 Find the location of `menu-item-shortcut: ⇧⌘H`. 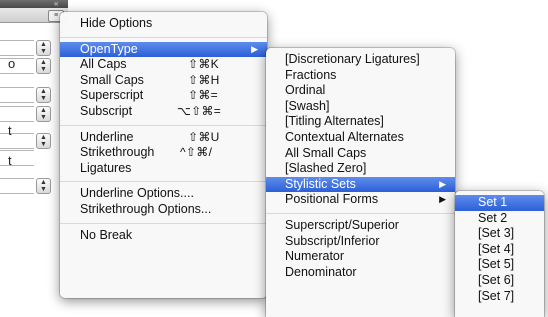

menu-item-shortcut: ⇧⌘H is located at coordinates (204, 79).